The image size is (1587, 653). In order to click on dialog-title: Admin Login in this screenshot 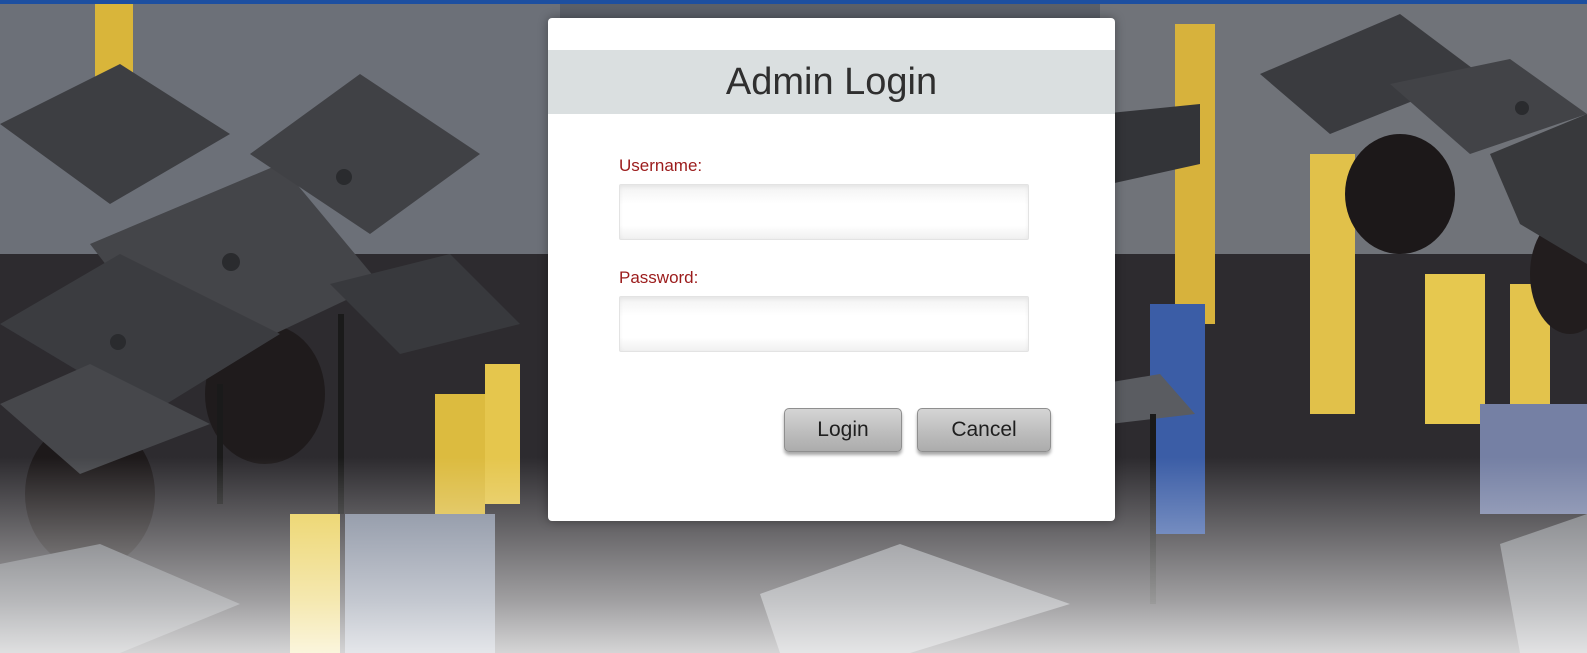, I will do `click(831, 82)`.